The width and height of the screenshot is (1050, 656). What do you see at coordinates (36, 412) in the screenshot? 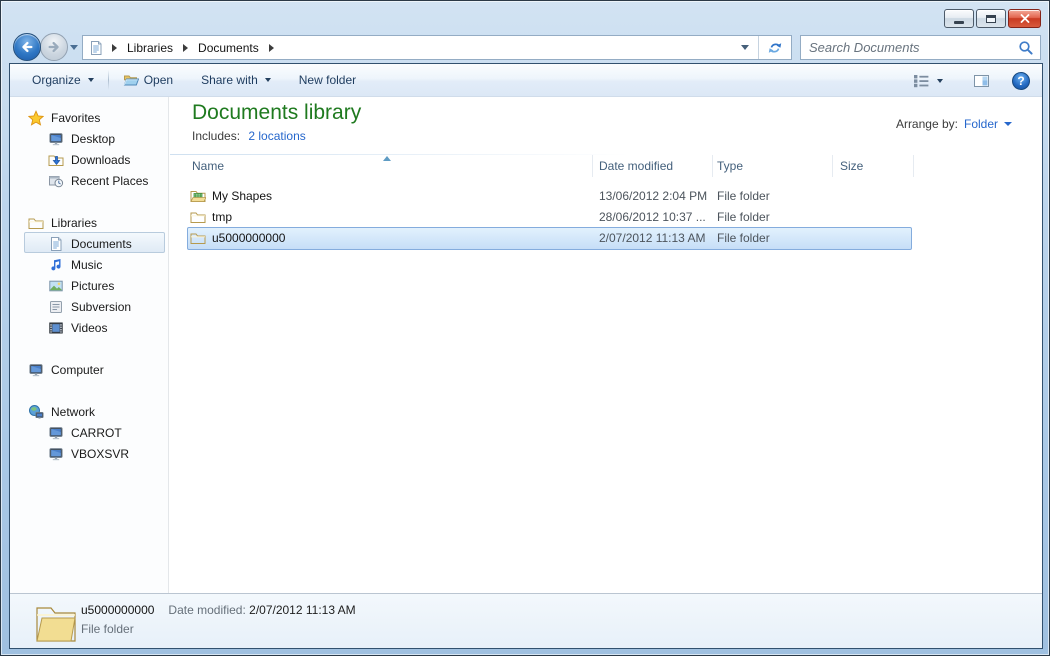
I see `network-globe-icon` at bounding box center [36, 412].